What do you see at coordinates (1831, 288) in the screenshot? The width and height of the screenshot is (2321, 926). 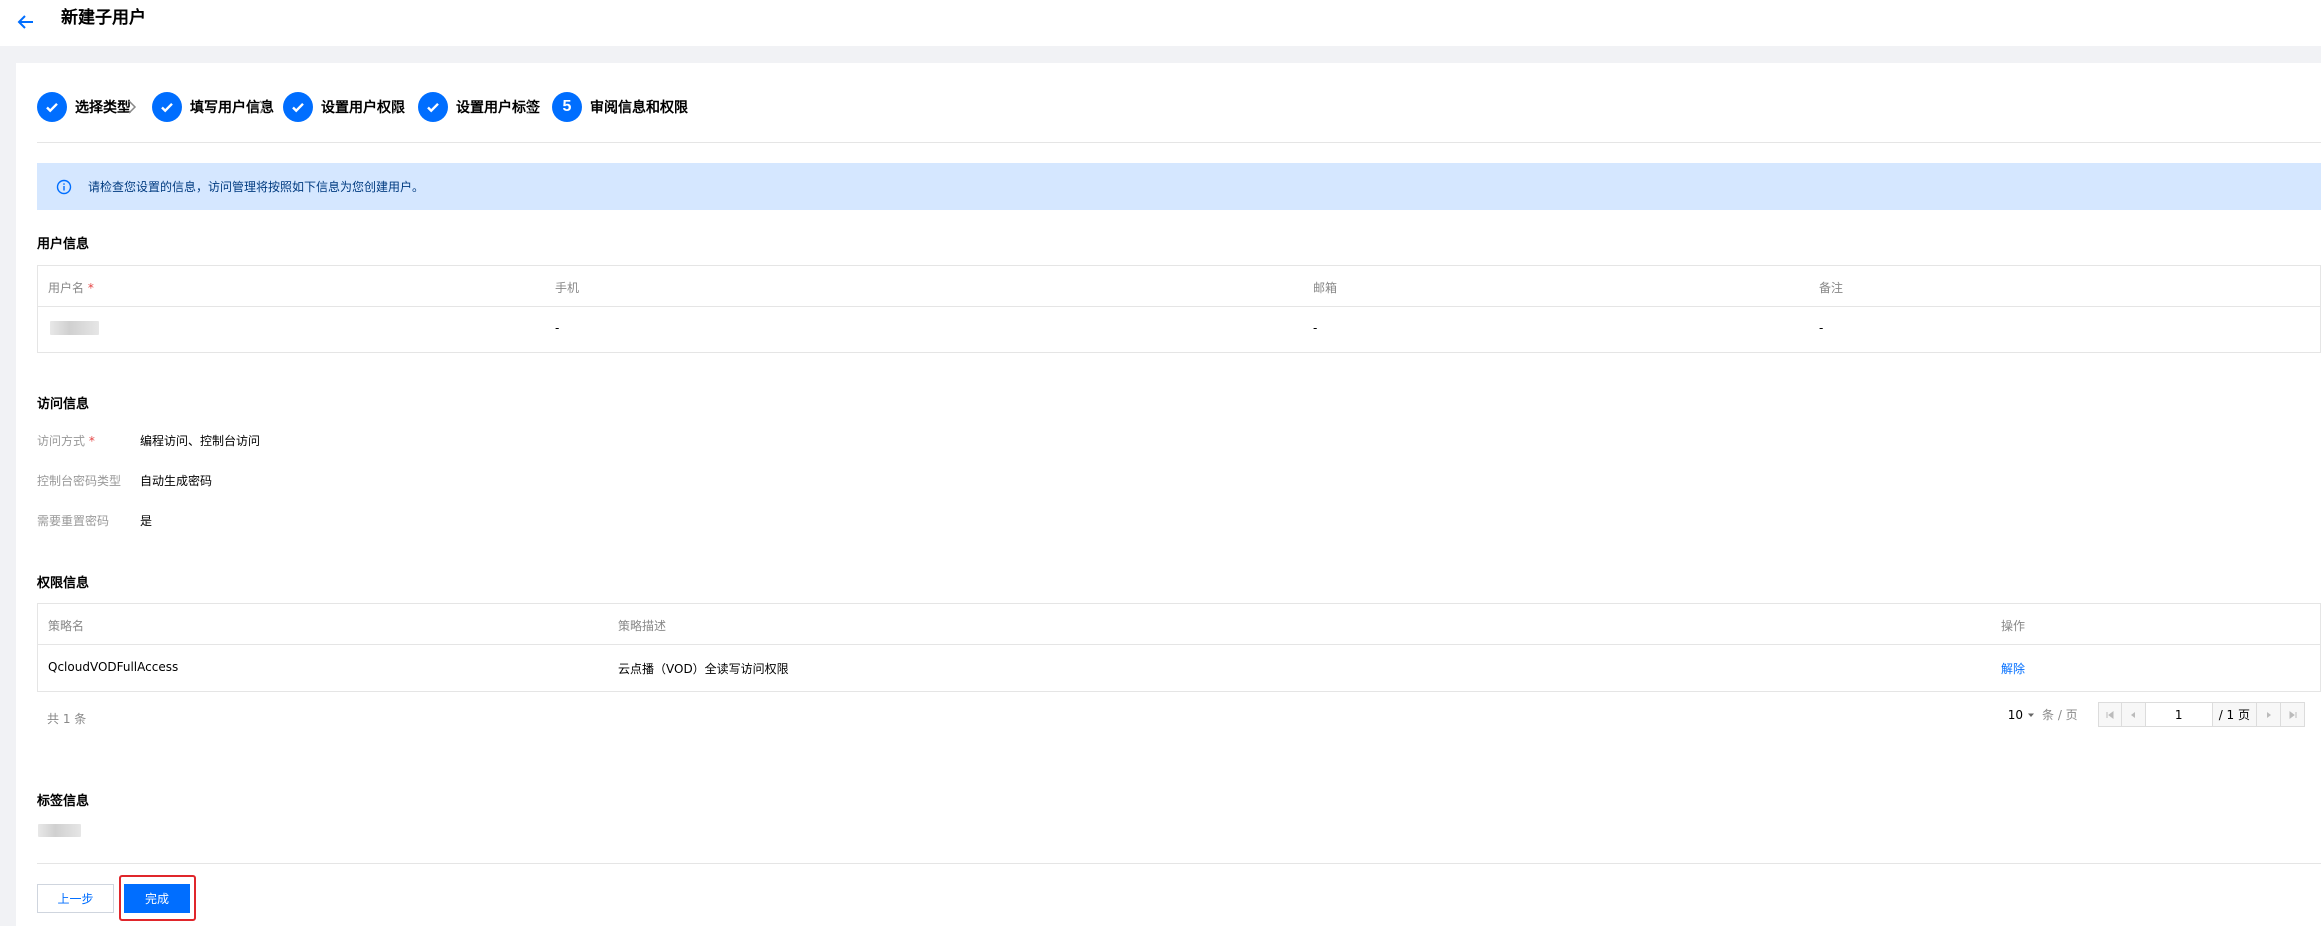 I see `column-header: 备注` at bounding box center [1831, 288].